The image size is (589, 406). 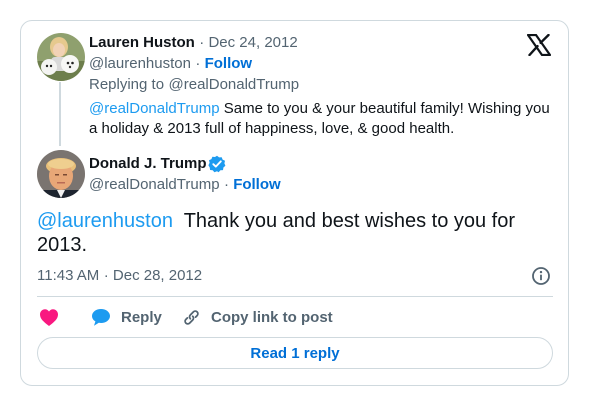 I want to click on reply-mention-link: @realDonaldTrump, so click(x=154, y=108).